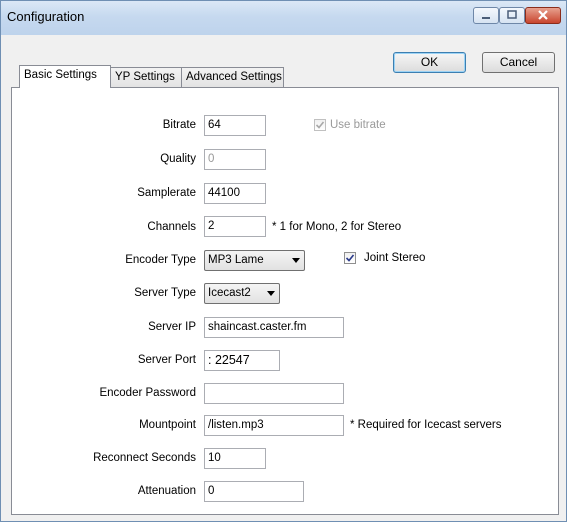 This screenshot has width=567, height=522. I want to click on samplerate-label: Samplerate, so click(166, 193).